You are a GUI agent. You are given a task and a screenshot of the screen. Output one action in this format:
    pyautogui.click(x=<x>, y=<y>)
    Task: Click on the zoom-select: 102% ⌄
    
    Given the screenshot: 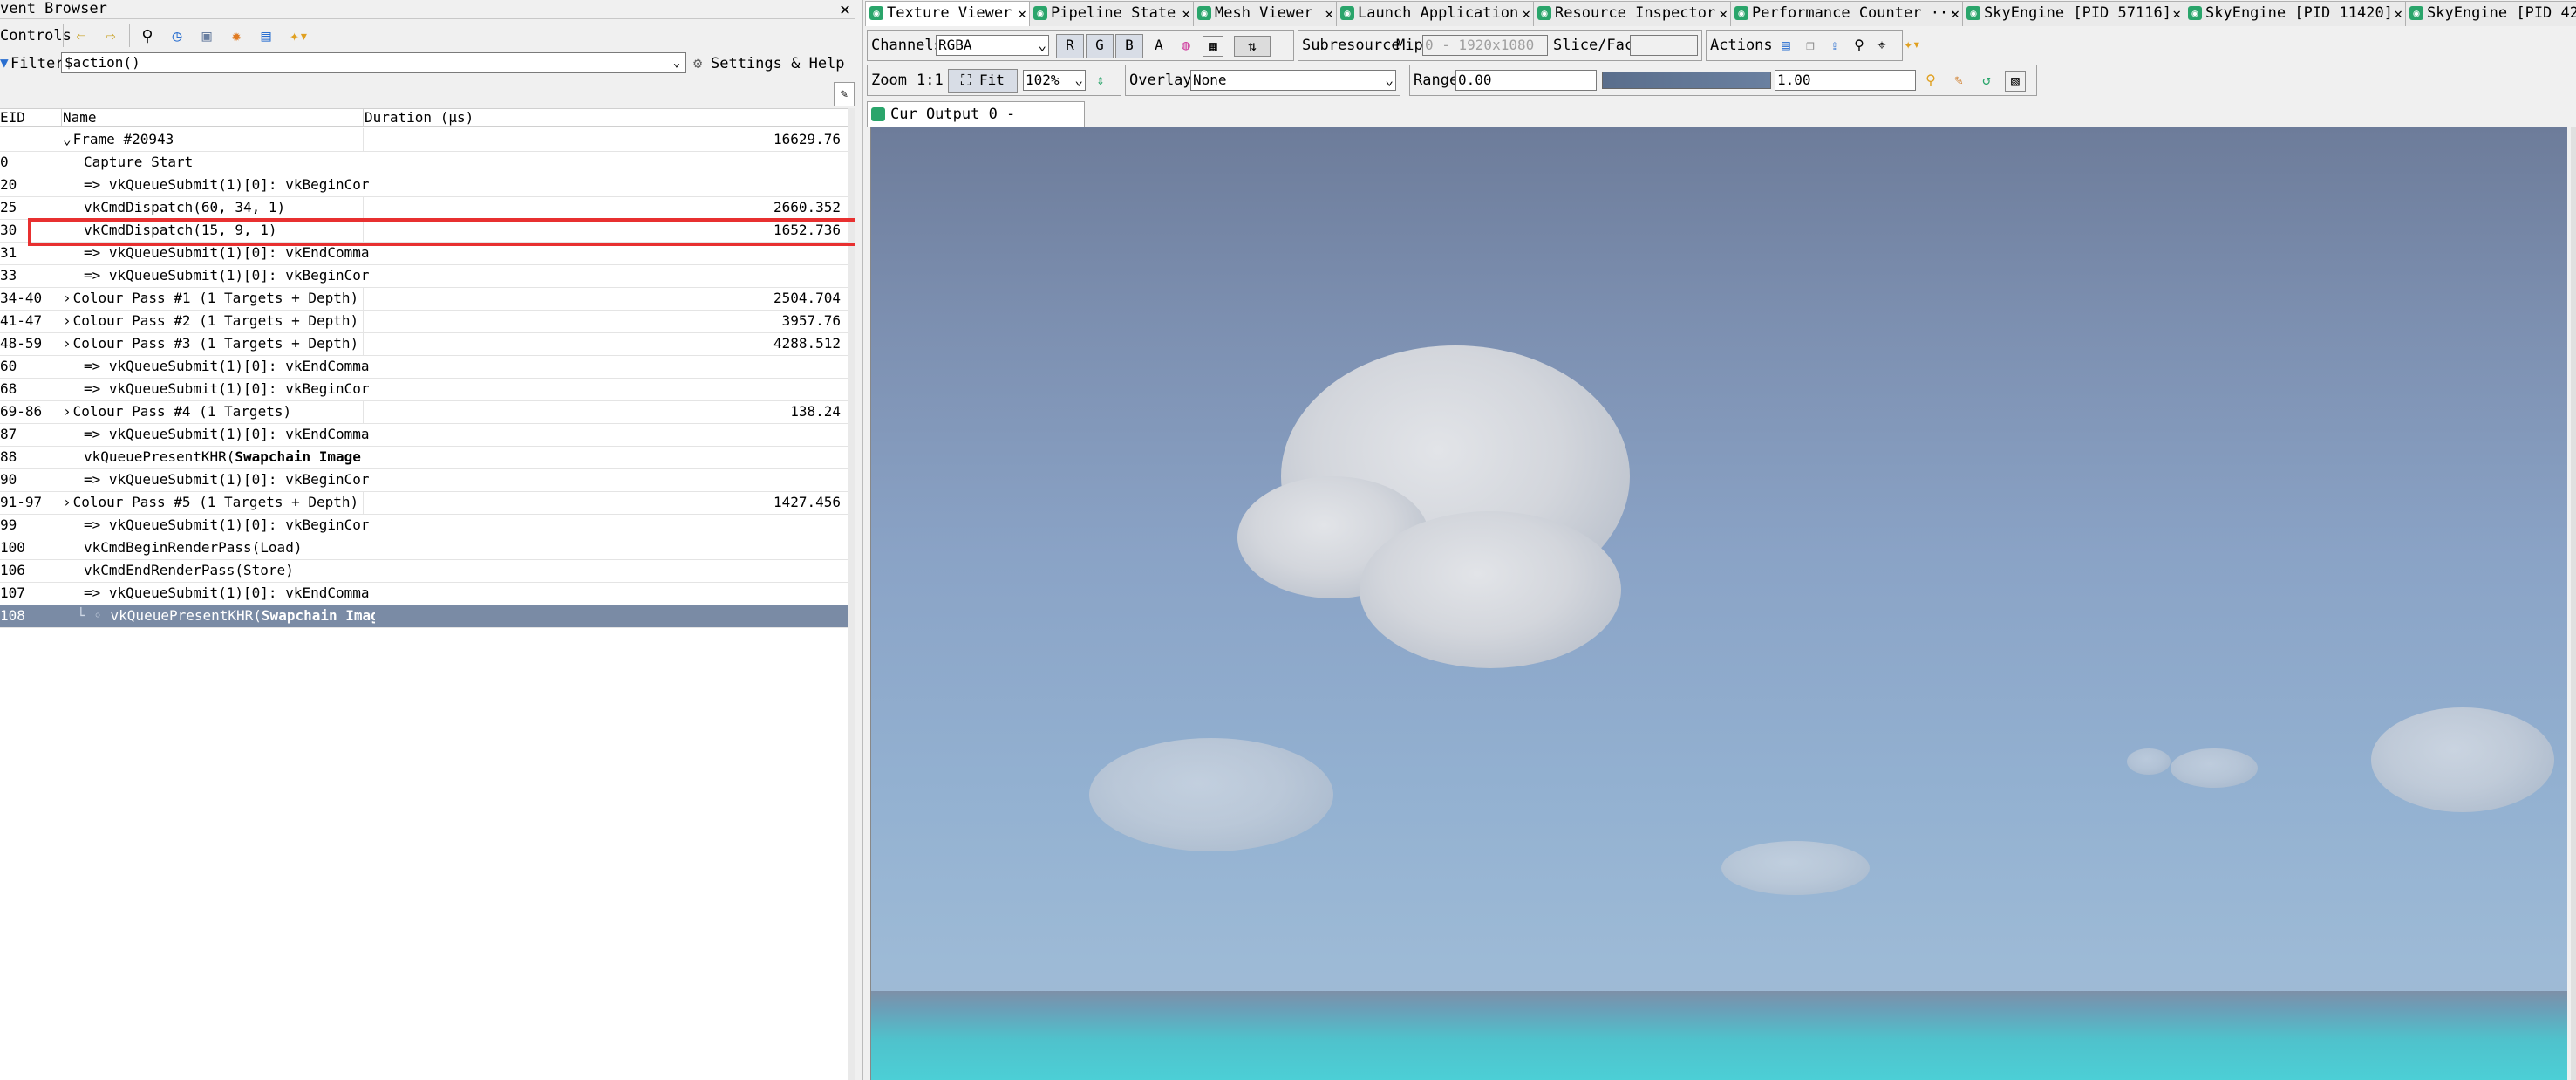 What is the action you would take?
    pyautogui.click(x=1054, y=80)
    